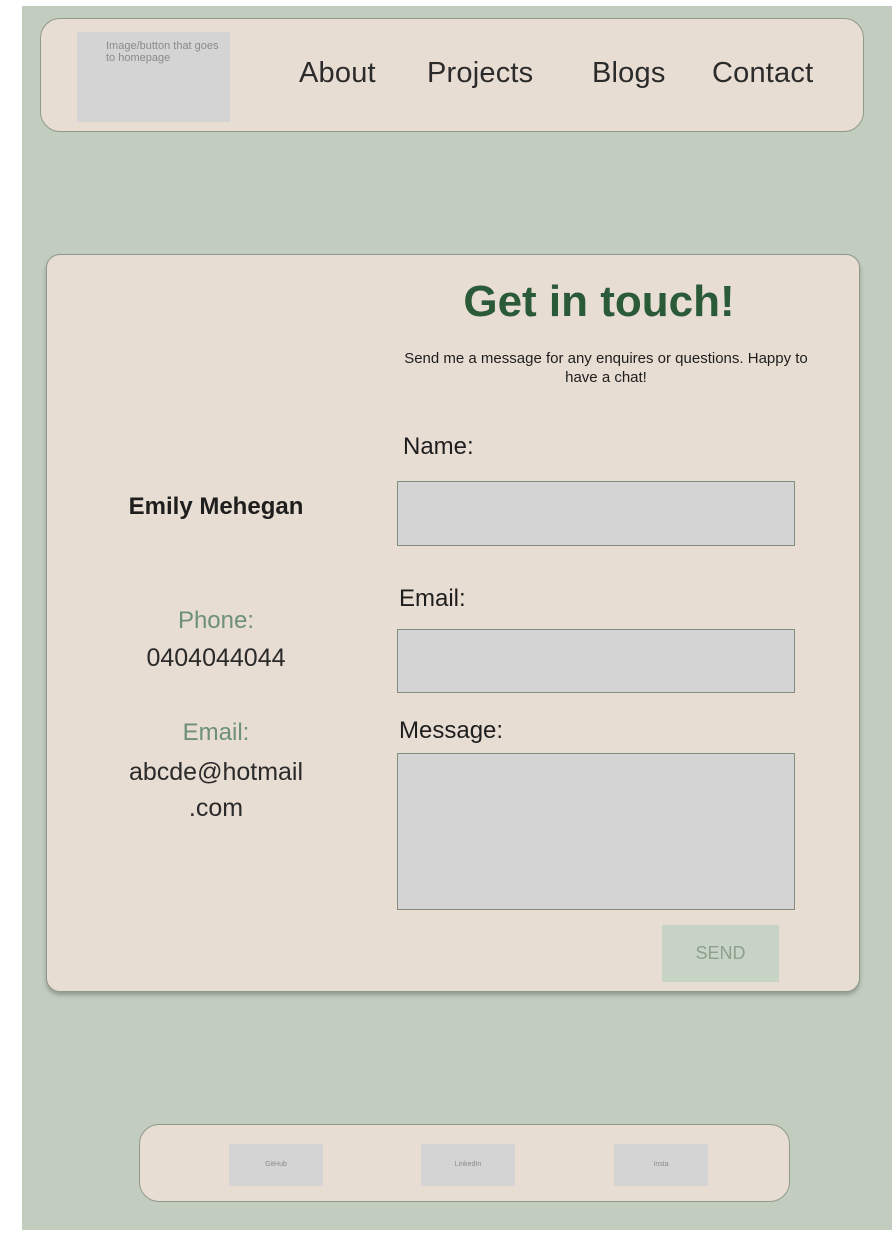  I want to click on nav-link-about: About, so click(337, 73).